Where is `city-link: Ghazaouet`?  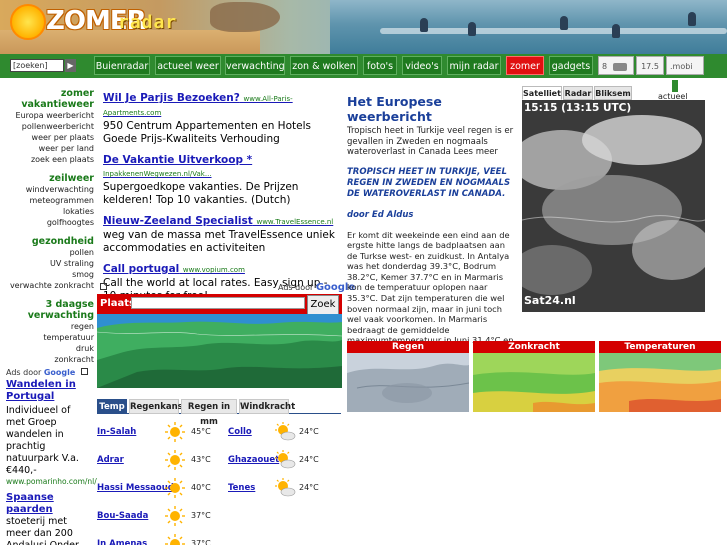
city-link: Ghazaouet is located at coordinates (253, 460).